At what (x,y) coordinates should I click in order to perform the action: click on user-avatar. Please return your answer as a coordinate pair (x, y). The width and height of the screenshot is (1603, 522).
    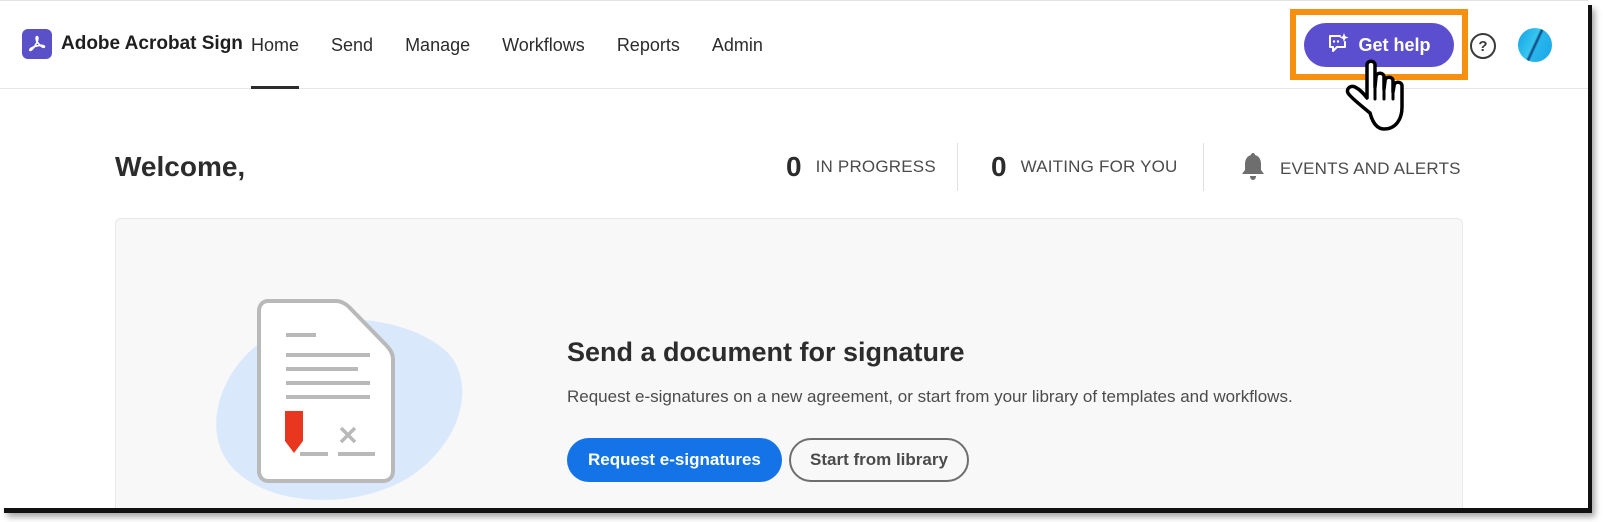
    Looking at the image, I should click on (1535, 45).